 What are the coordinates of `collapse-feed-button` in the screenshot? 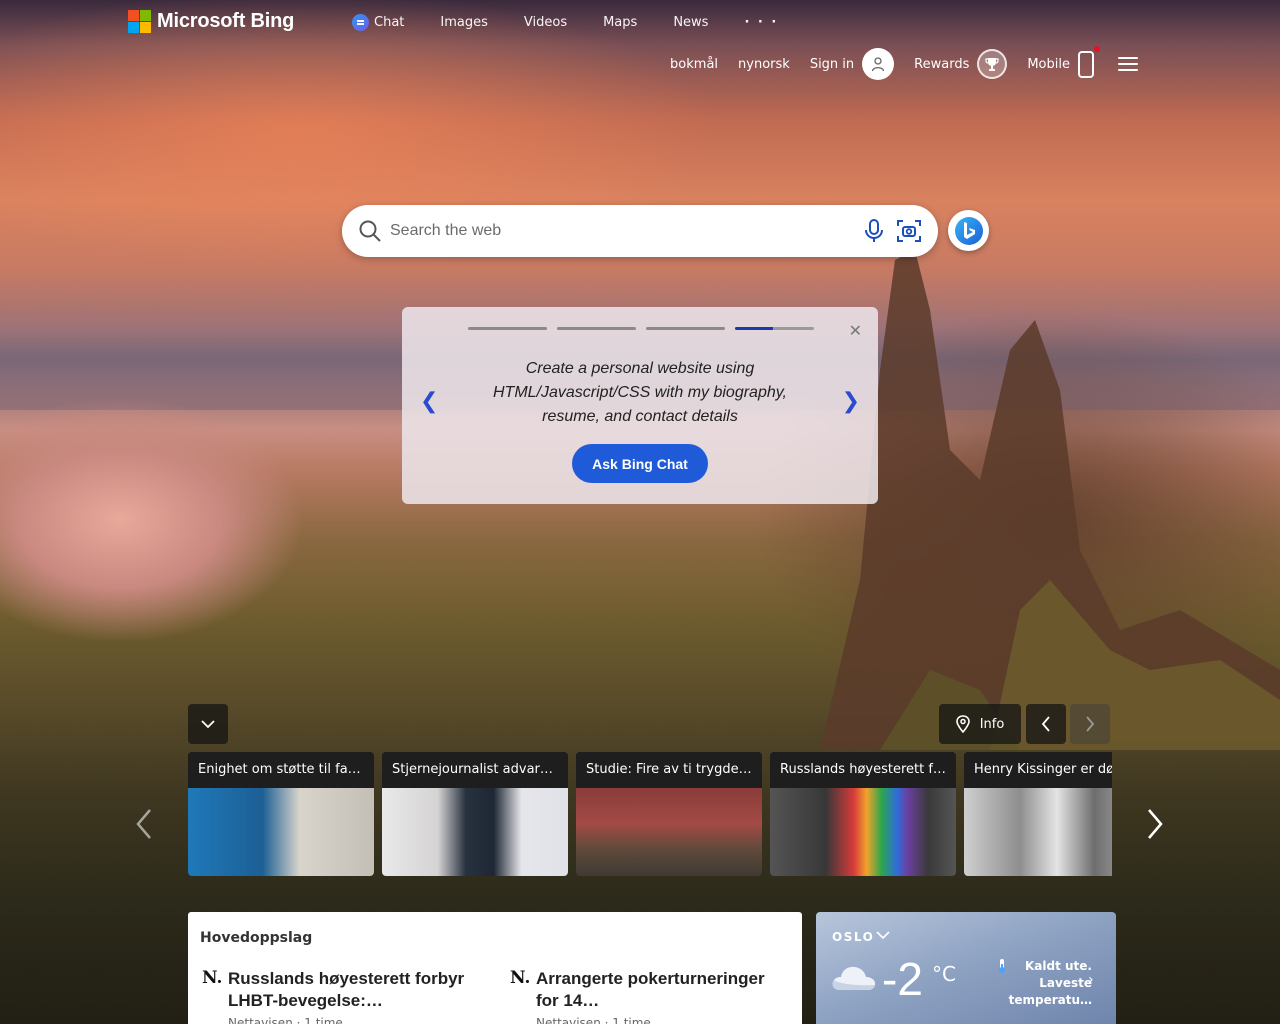 It's located at (208, 724).